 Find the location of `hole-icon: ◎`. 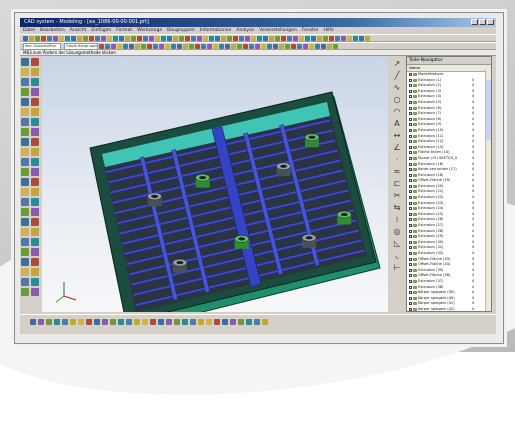

hole-icon: ◎ is located at coordinates (397, 231).